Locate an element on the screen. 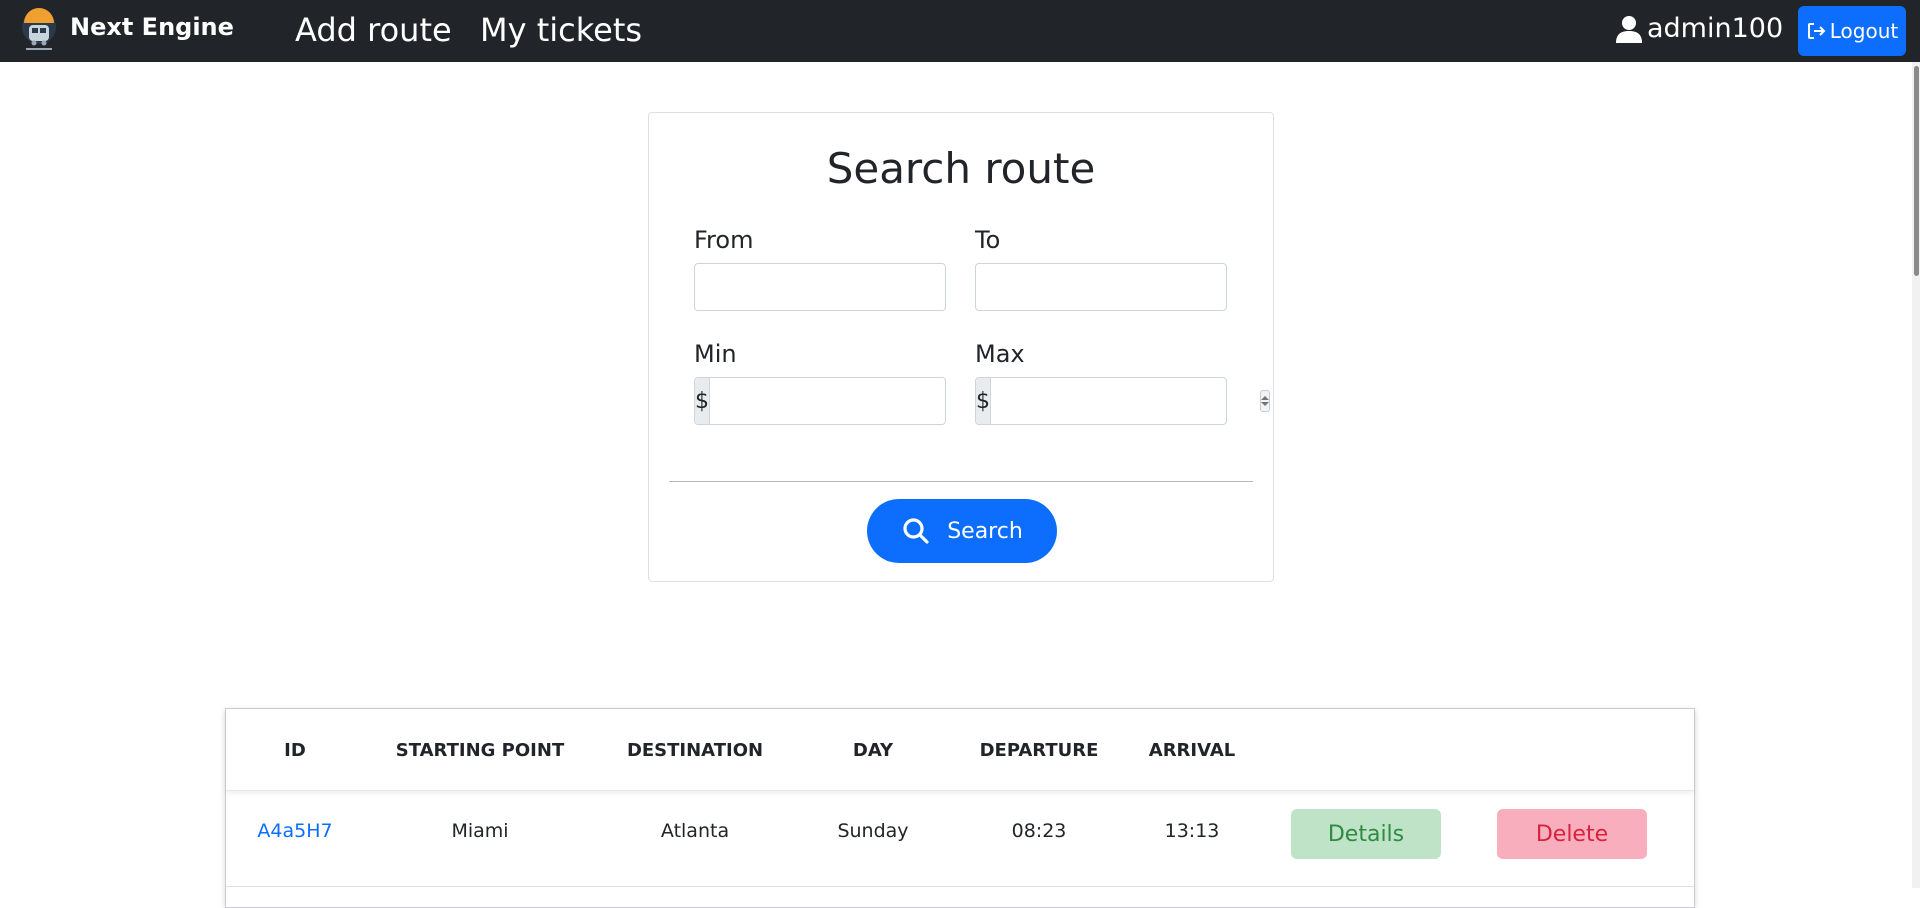 The image size is (1920, 908). cell-arrival: 13:13 is located at coordinates (1192, 831).